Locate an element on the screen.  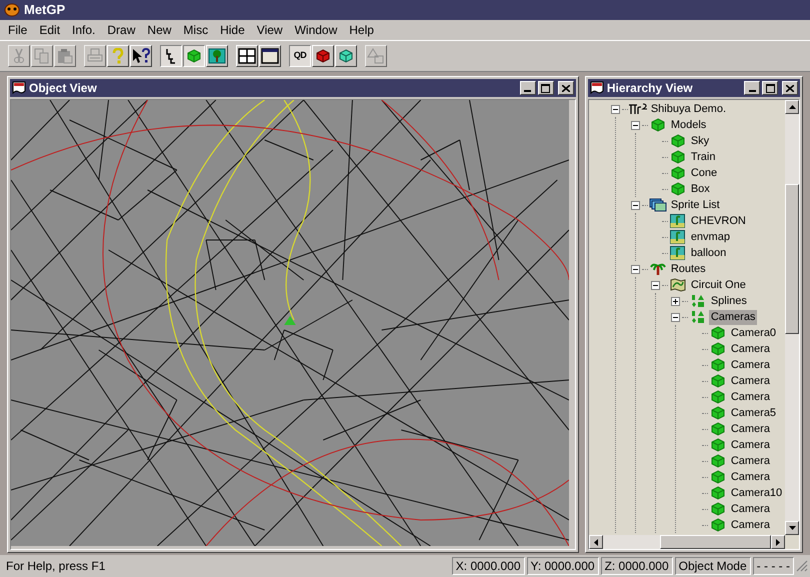
textured-cube-icon is located at coordinates (346, 56).